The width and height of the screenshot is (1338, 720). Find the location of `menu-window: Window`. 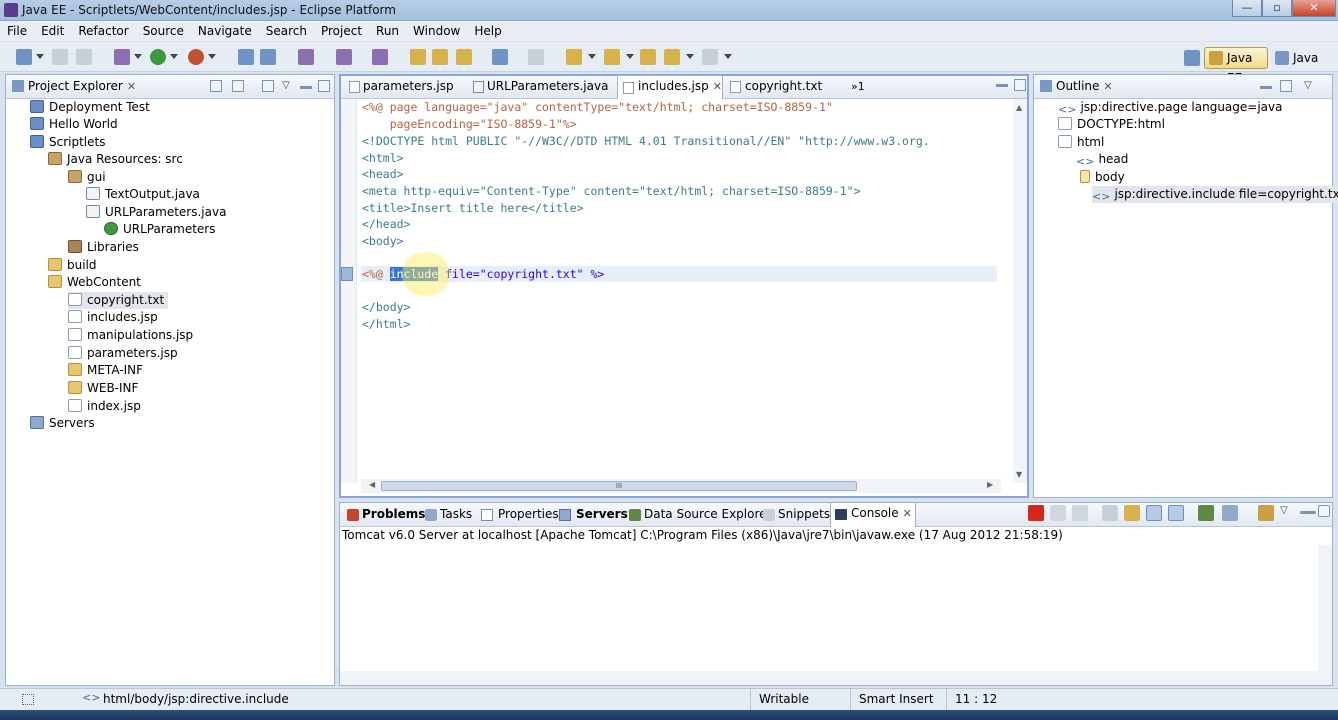

menu-window: Window is located at coordinates (436, 31).